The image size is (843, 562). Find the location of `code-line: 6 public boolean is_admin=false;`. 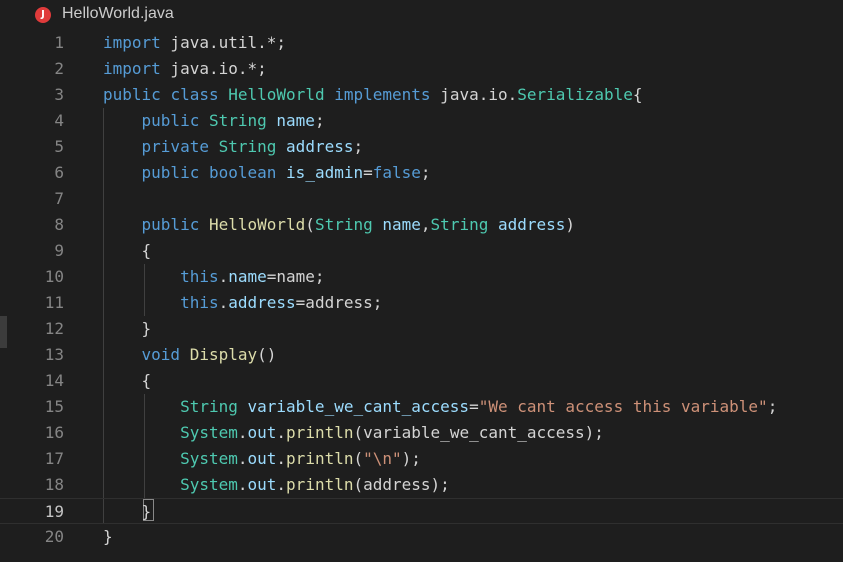

code-line: 6 public boolean is_admin=false; is located at coordinates (421, 173).